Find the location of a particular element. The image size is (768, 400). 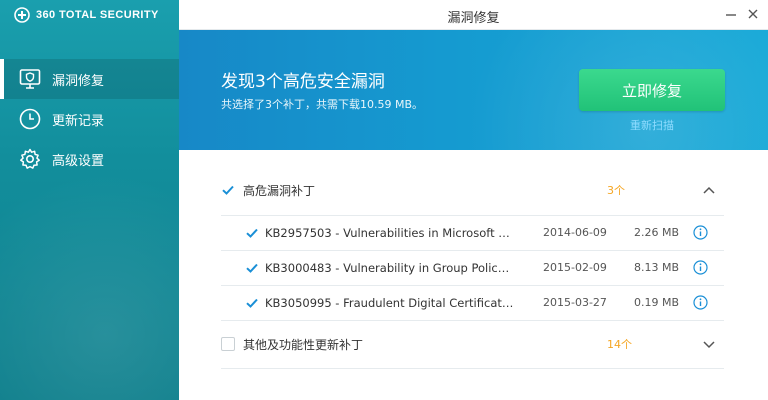

patch-date: 2014-06-09 is located at coordinates (575, 232).